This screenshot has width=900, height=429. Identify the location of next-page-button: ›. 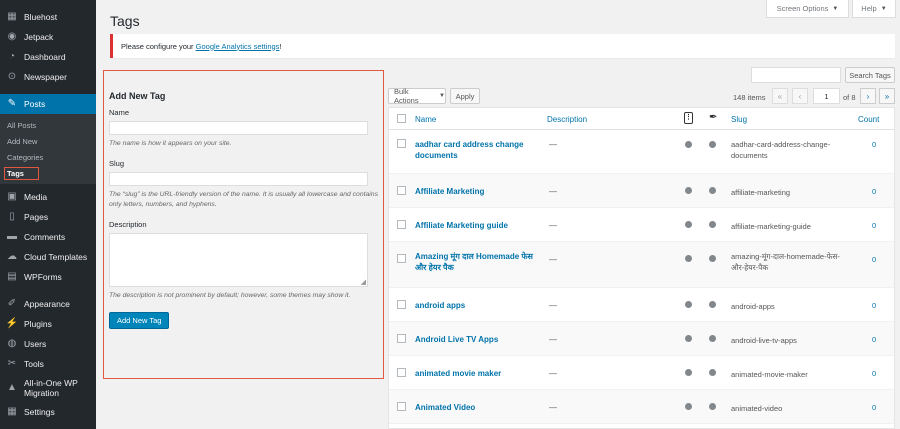
(868, 96).